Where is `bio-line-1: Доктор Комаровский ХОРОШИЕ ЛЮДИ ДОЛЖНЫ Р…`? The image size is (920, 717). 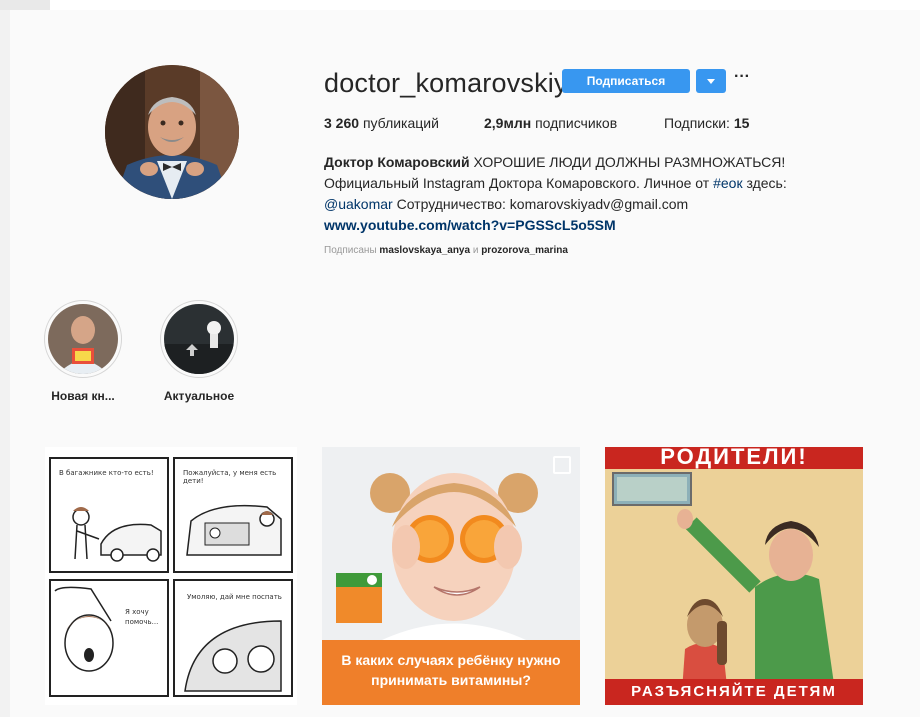
bio-line-1: Доктор Комаровский ХОРОШИЕ ЛЮДИ ДОЛЖНЫ Р… is located at coordinates (604, 162).